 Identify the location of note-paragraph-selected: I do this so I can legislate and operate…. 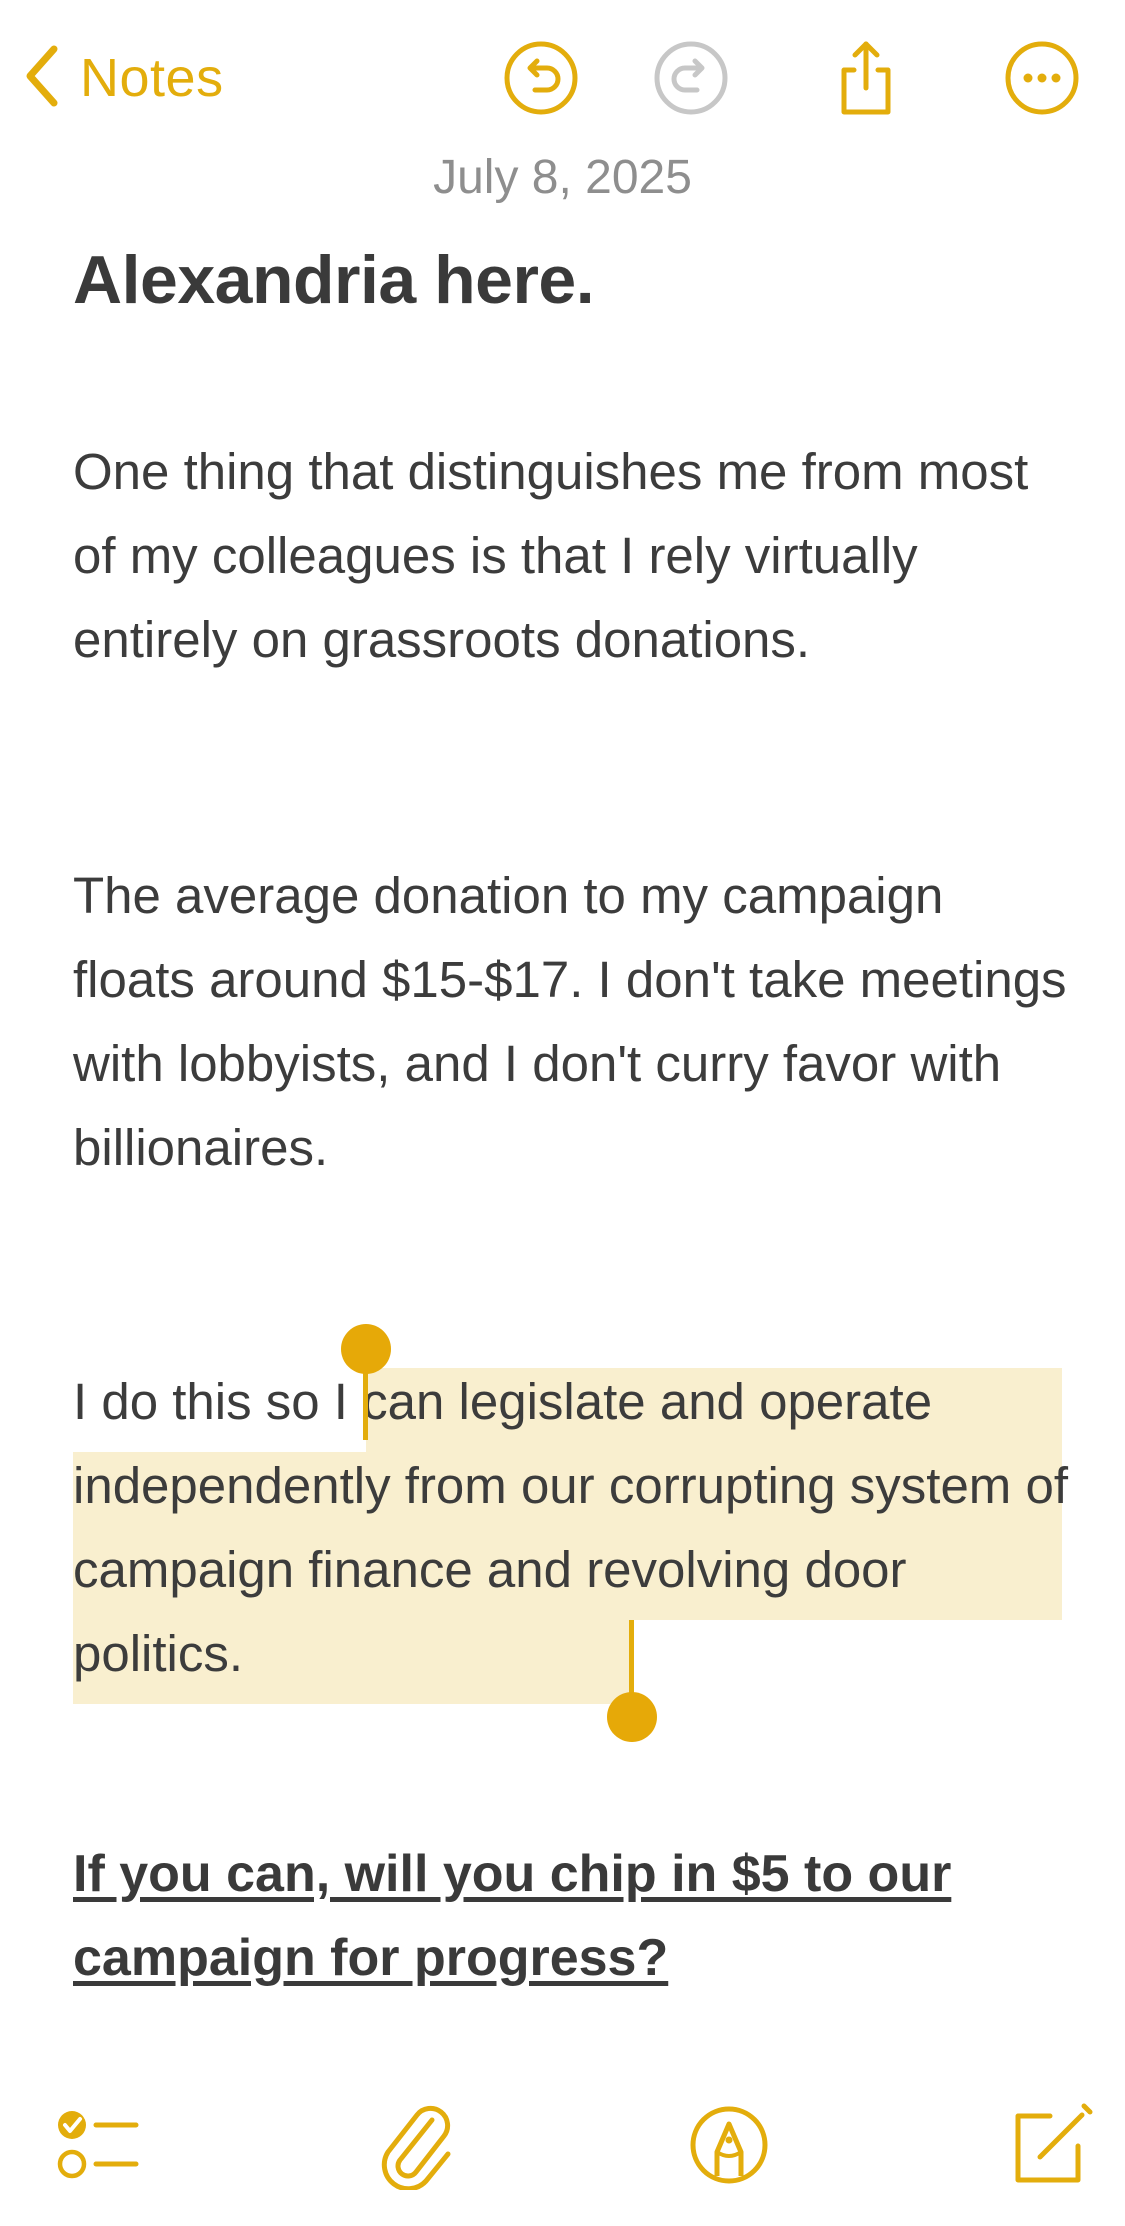
(573, 1528).